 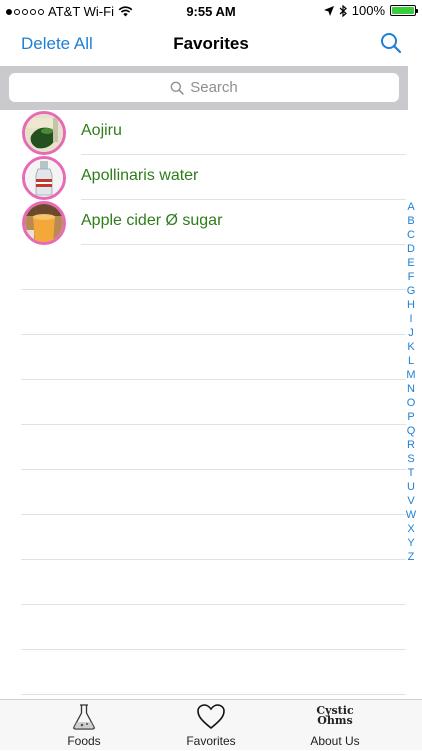 I want to click on status-right: 100%, so click(x=370, y=10).